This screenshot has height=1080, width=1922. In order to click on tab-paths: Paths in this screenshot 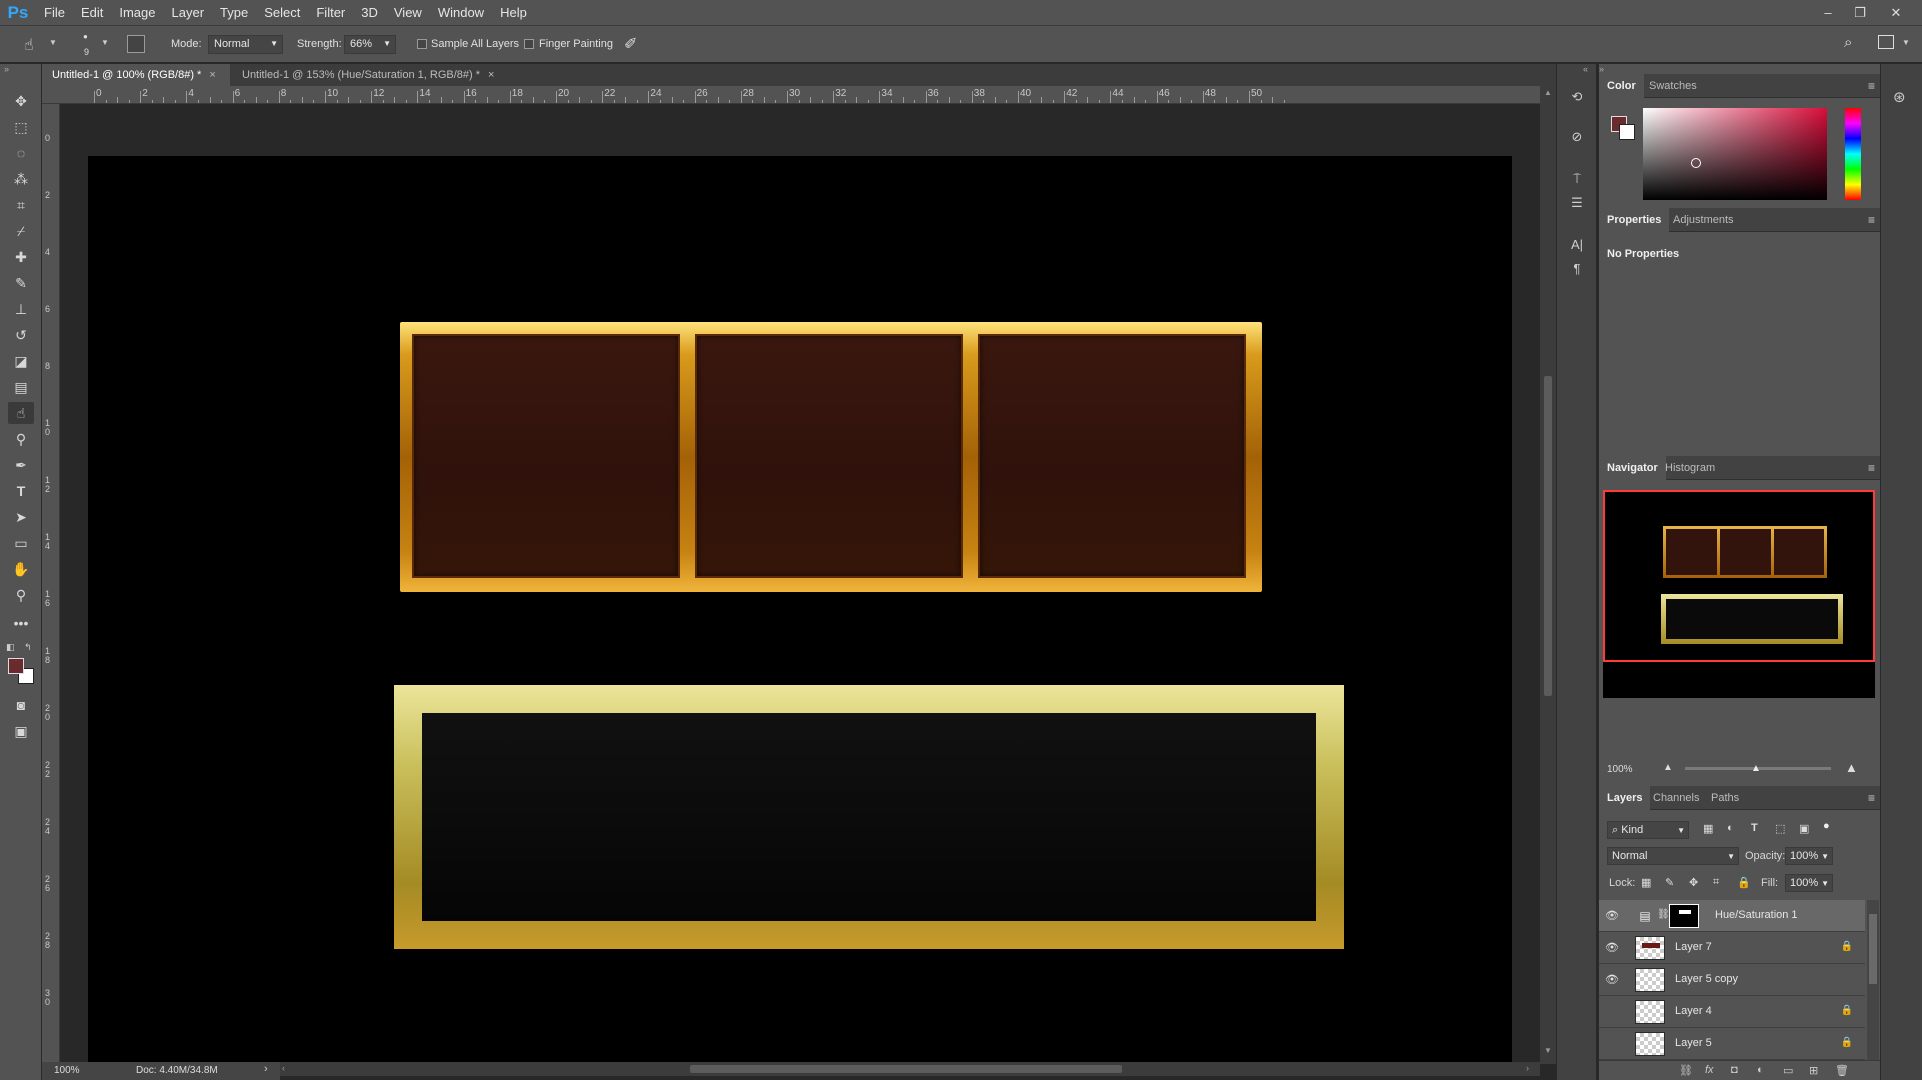, I will do `click(1725, 798)`.